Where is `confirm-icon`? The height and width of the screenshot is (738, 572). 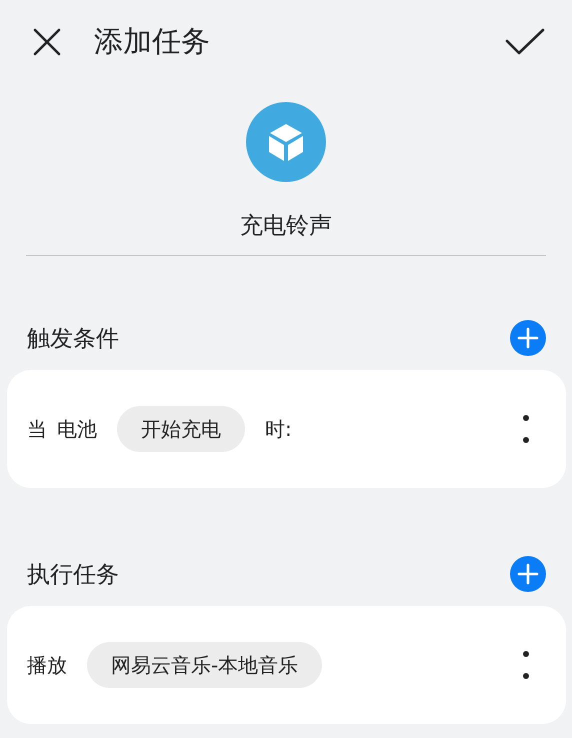
confirm-icon is located at coordinates (525, 42).